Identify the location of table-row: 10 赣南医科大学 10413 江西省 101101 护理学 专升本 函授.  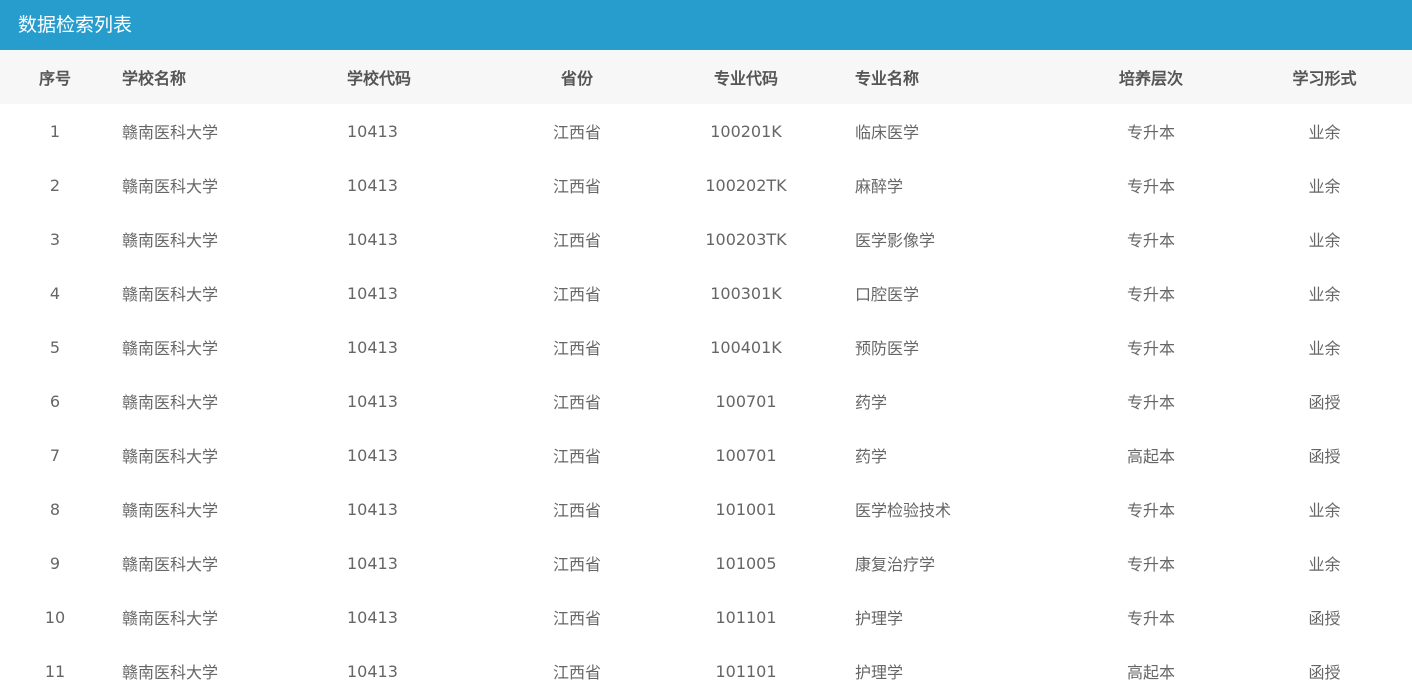
(706, 617).